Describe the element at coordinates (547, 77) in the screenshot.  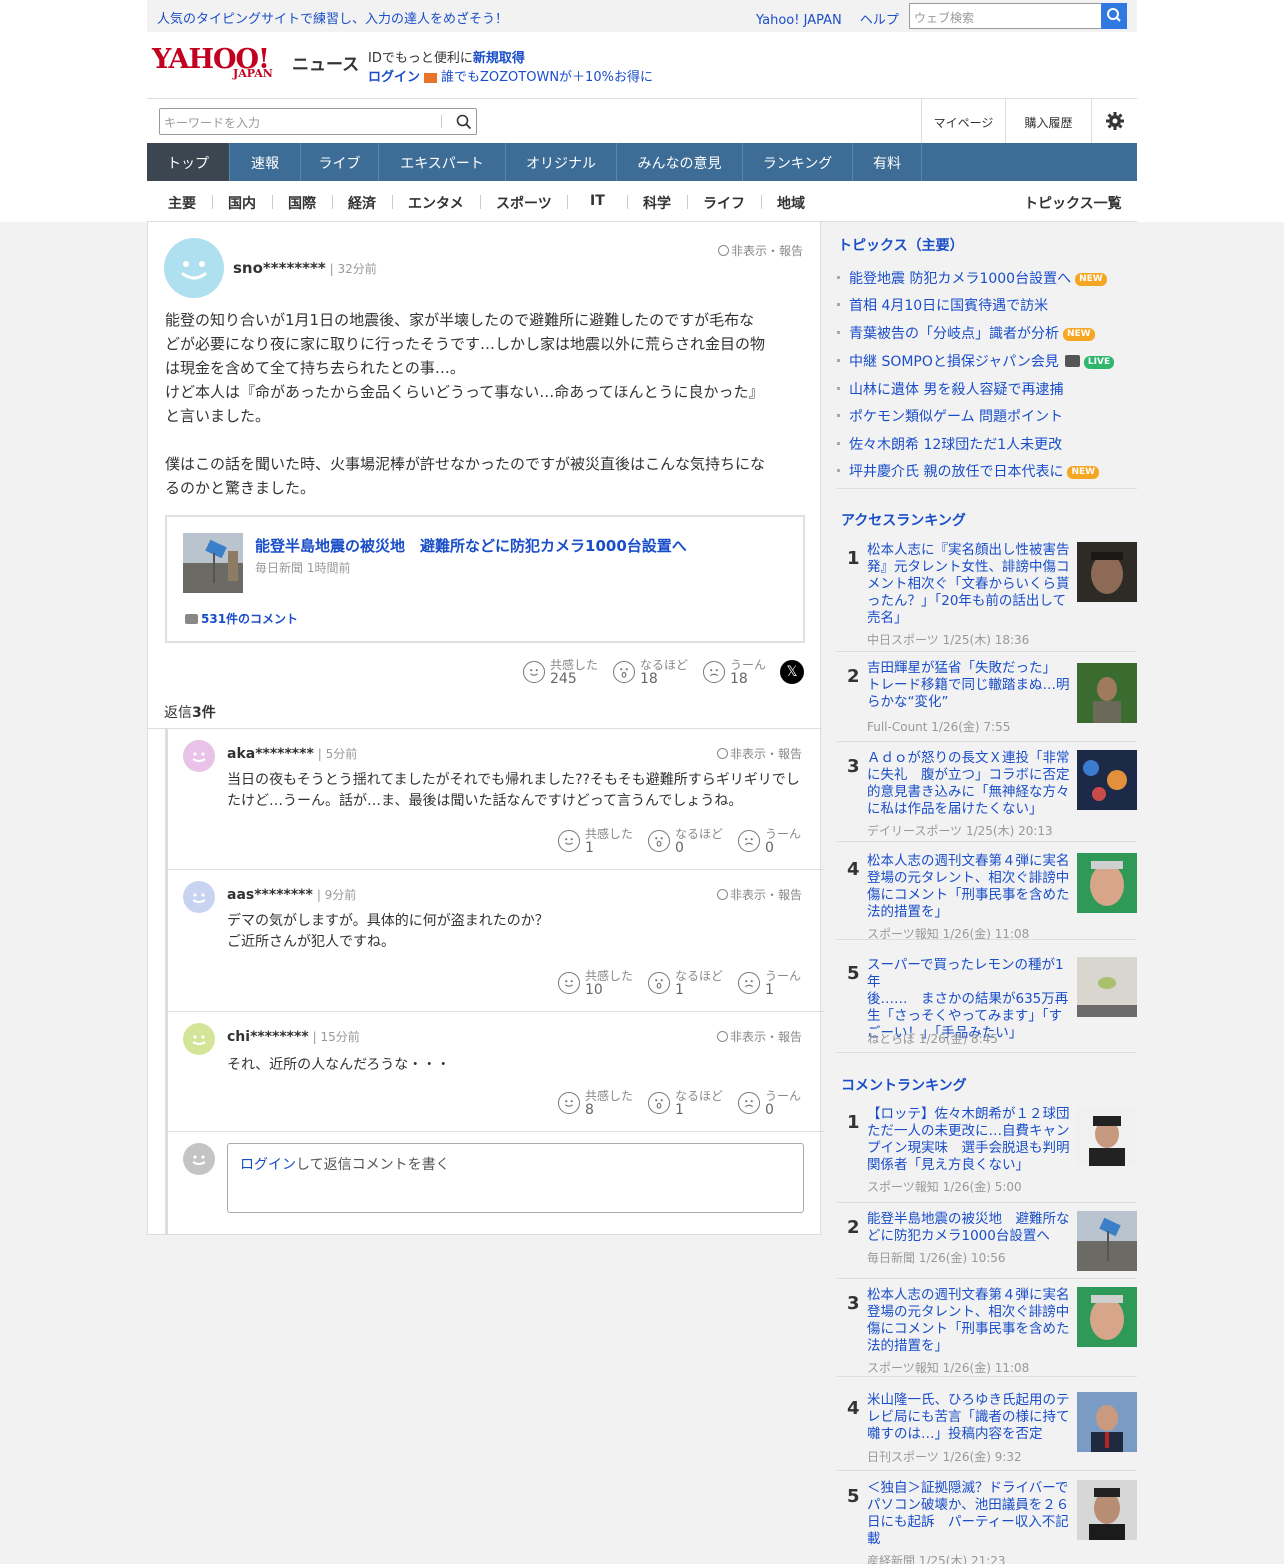
I see `zozo-link: 誰でもZOZOTOWNが＋10%お得に` at that location.